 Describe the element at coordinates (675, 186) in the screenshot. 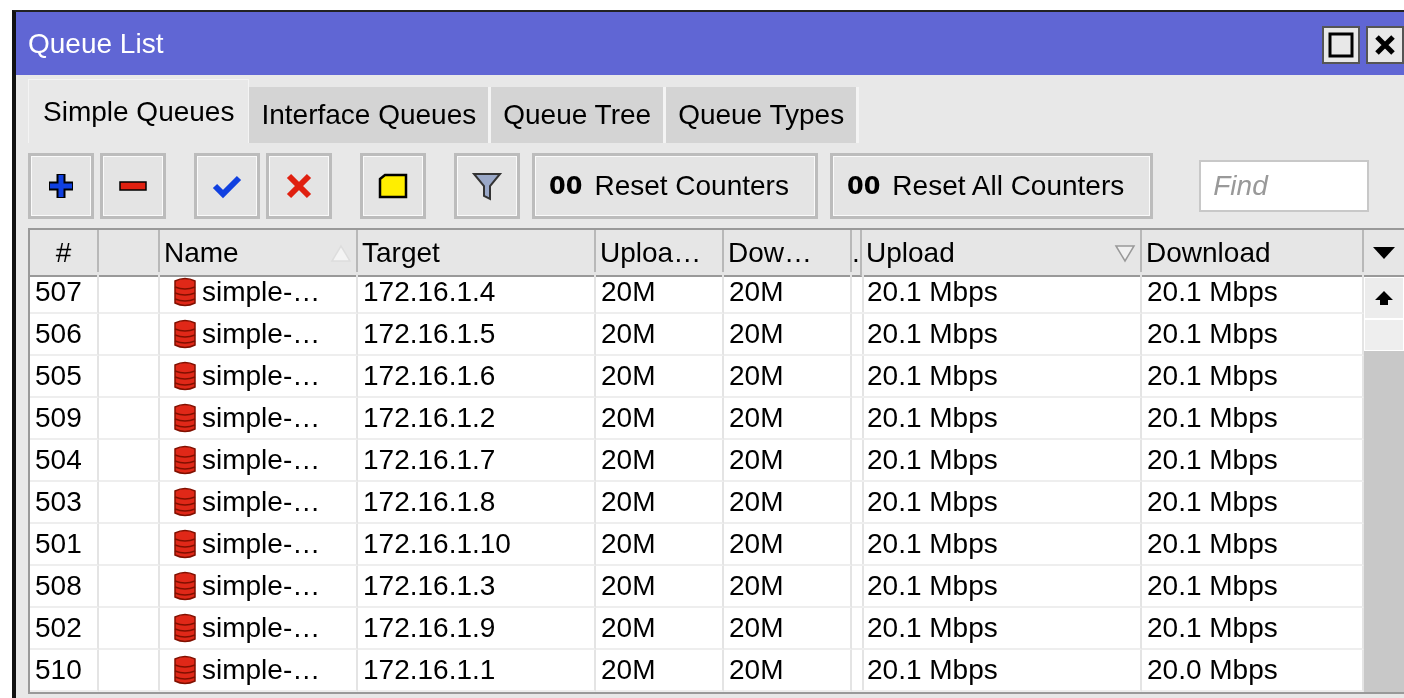

I see `reset-button: 00 Reset Counters` at that location.